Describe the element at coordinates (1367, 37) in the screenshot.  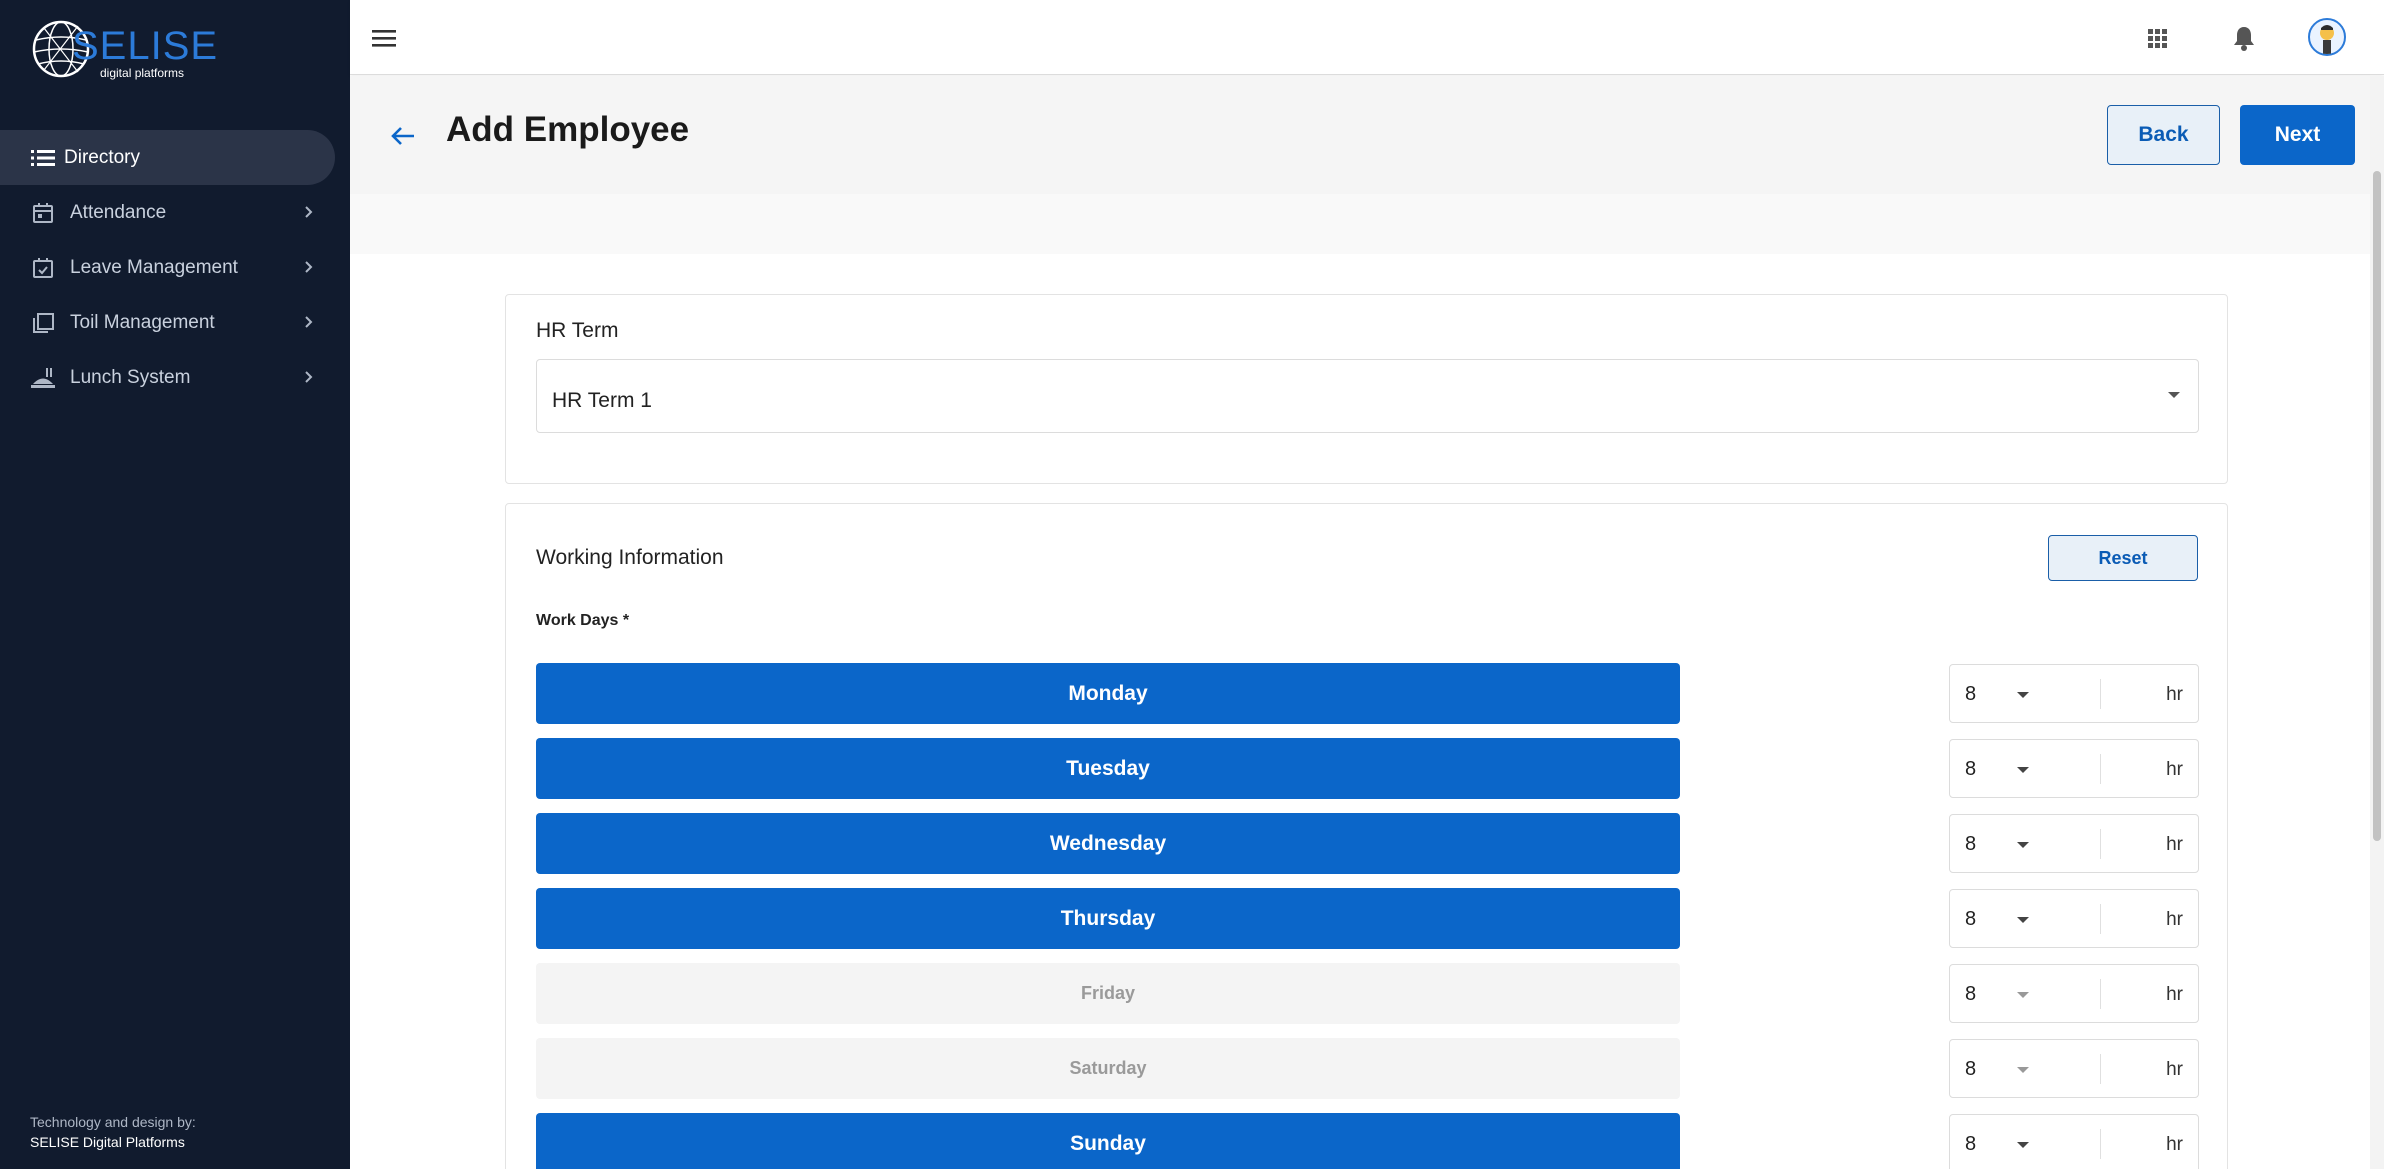
I see `top-bar` at that location.